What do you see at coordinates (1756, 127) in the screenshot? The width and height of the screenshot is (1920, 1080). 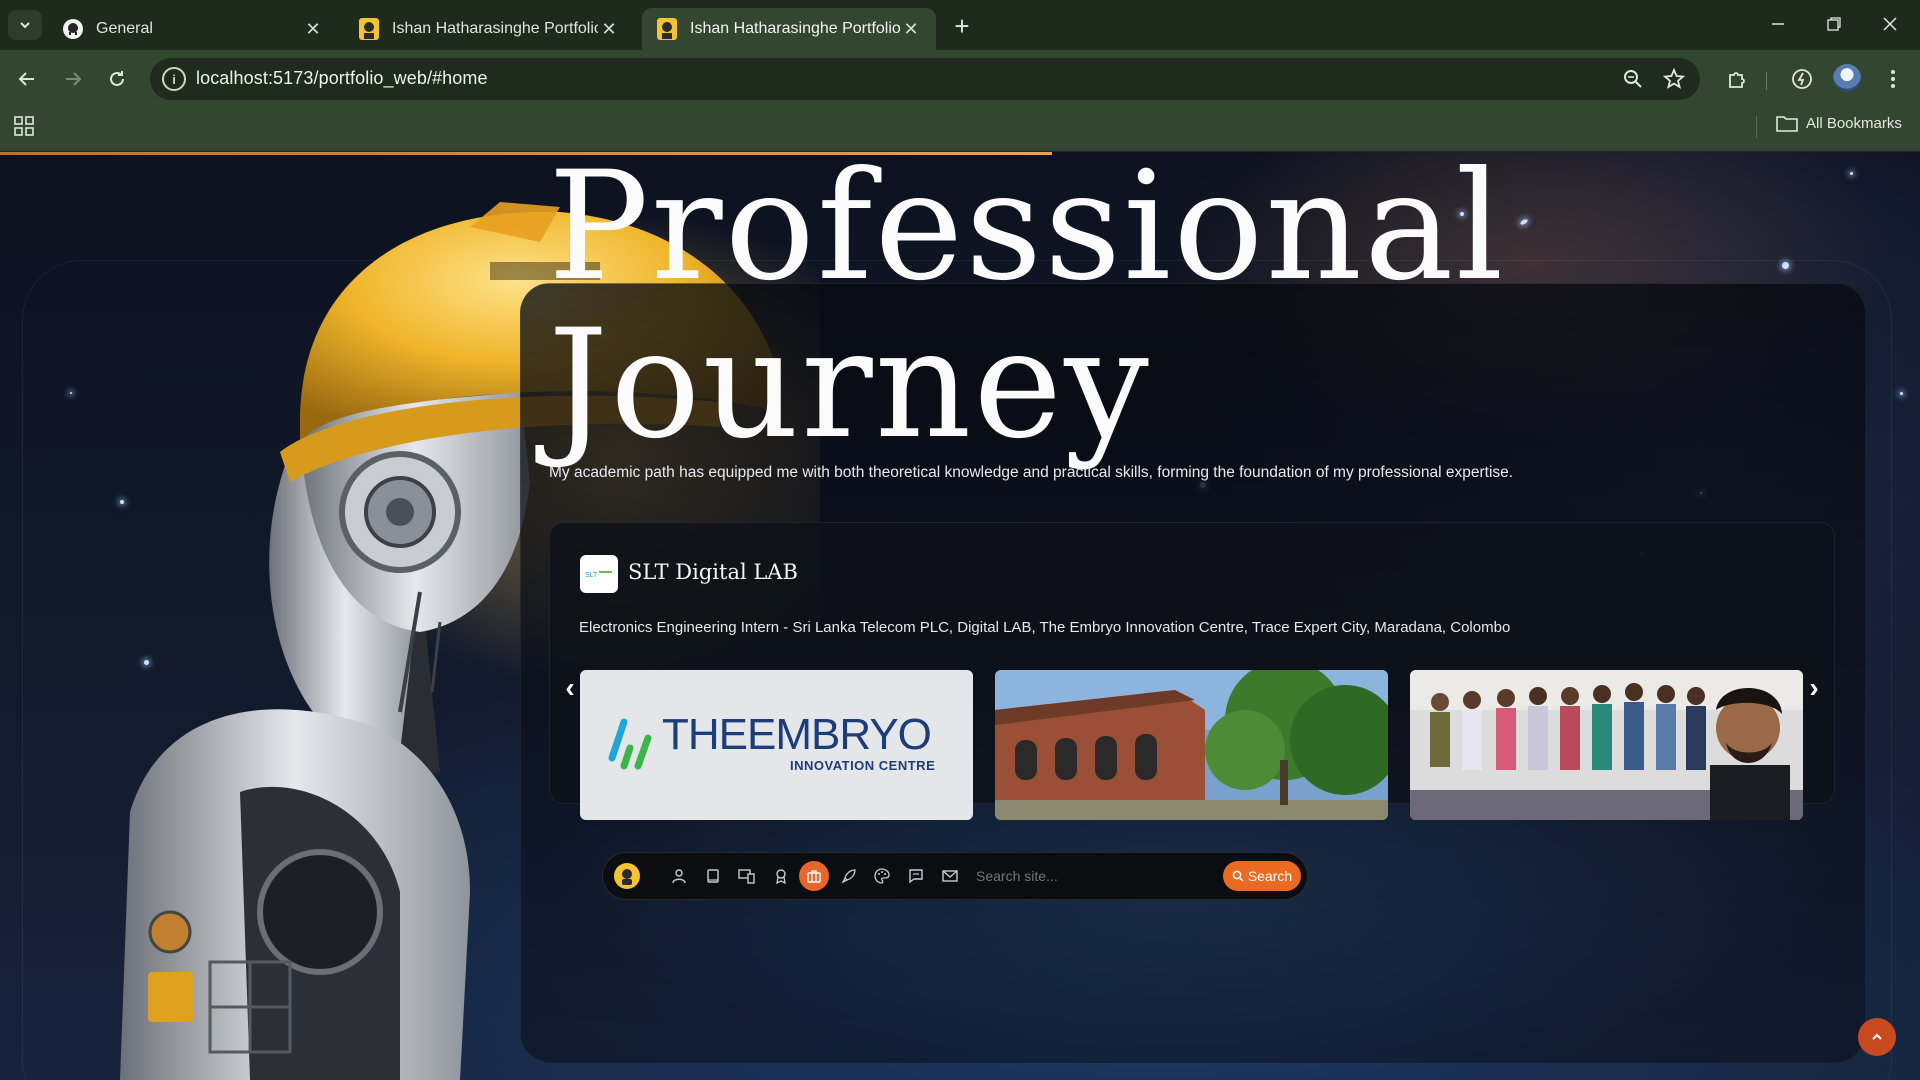 I see `bookmarks-divider` at bounding box center [1756, 127].